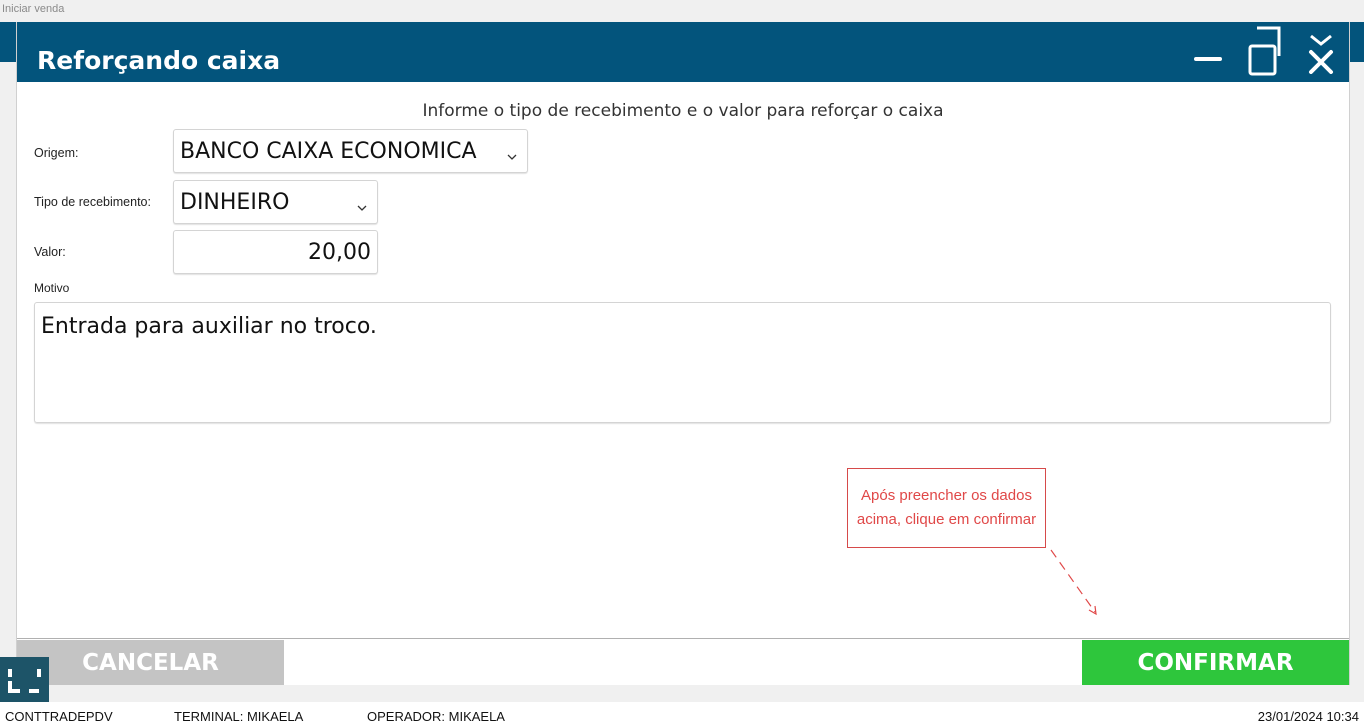 This screenshot has height=724, width=1364. I want to click on origem-select: BANCO CAIXA ECONOMICA, so click(350, 151).